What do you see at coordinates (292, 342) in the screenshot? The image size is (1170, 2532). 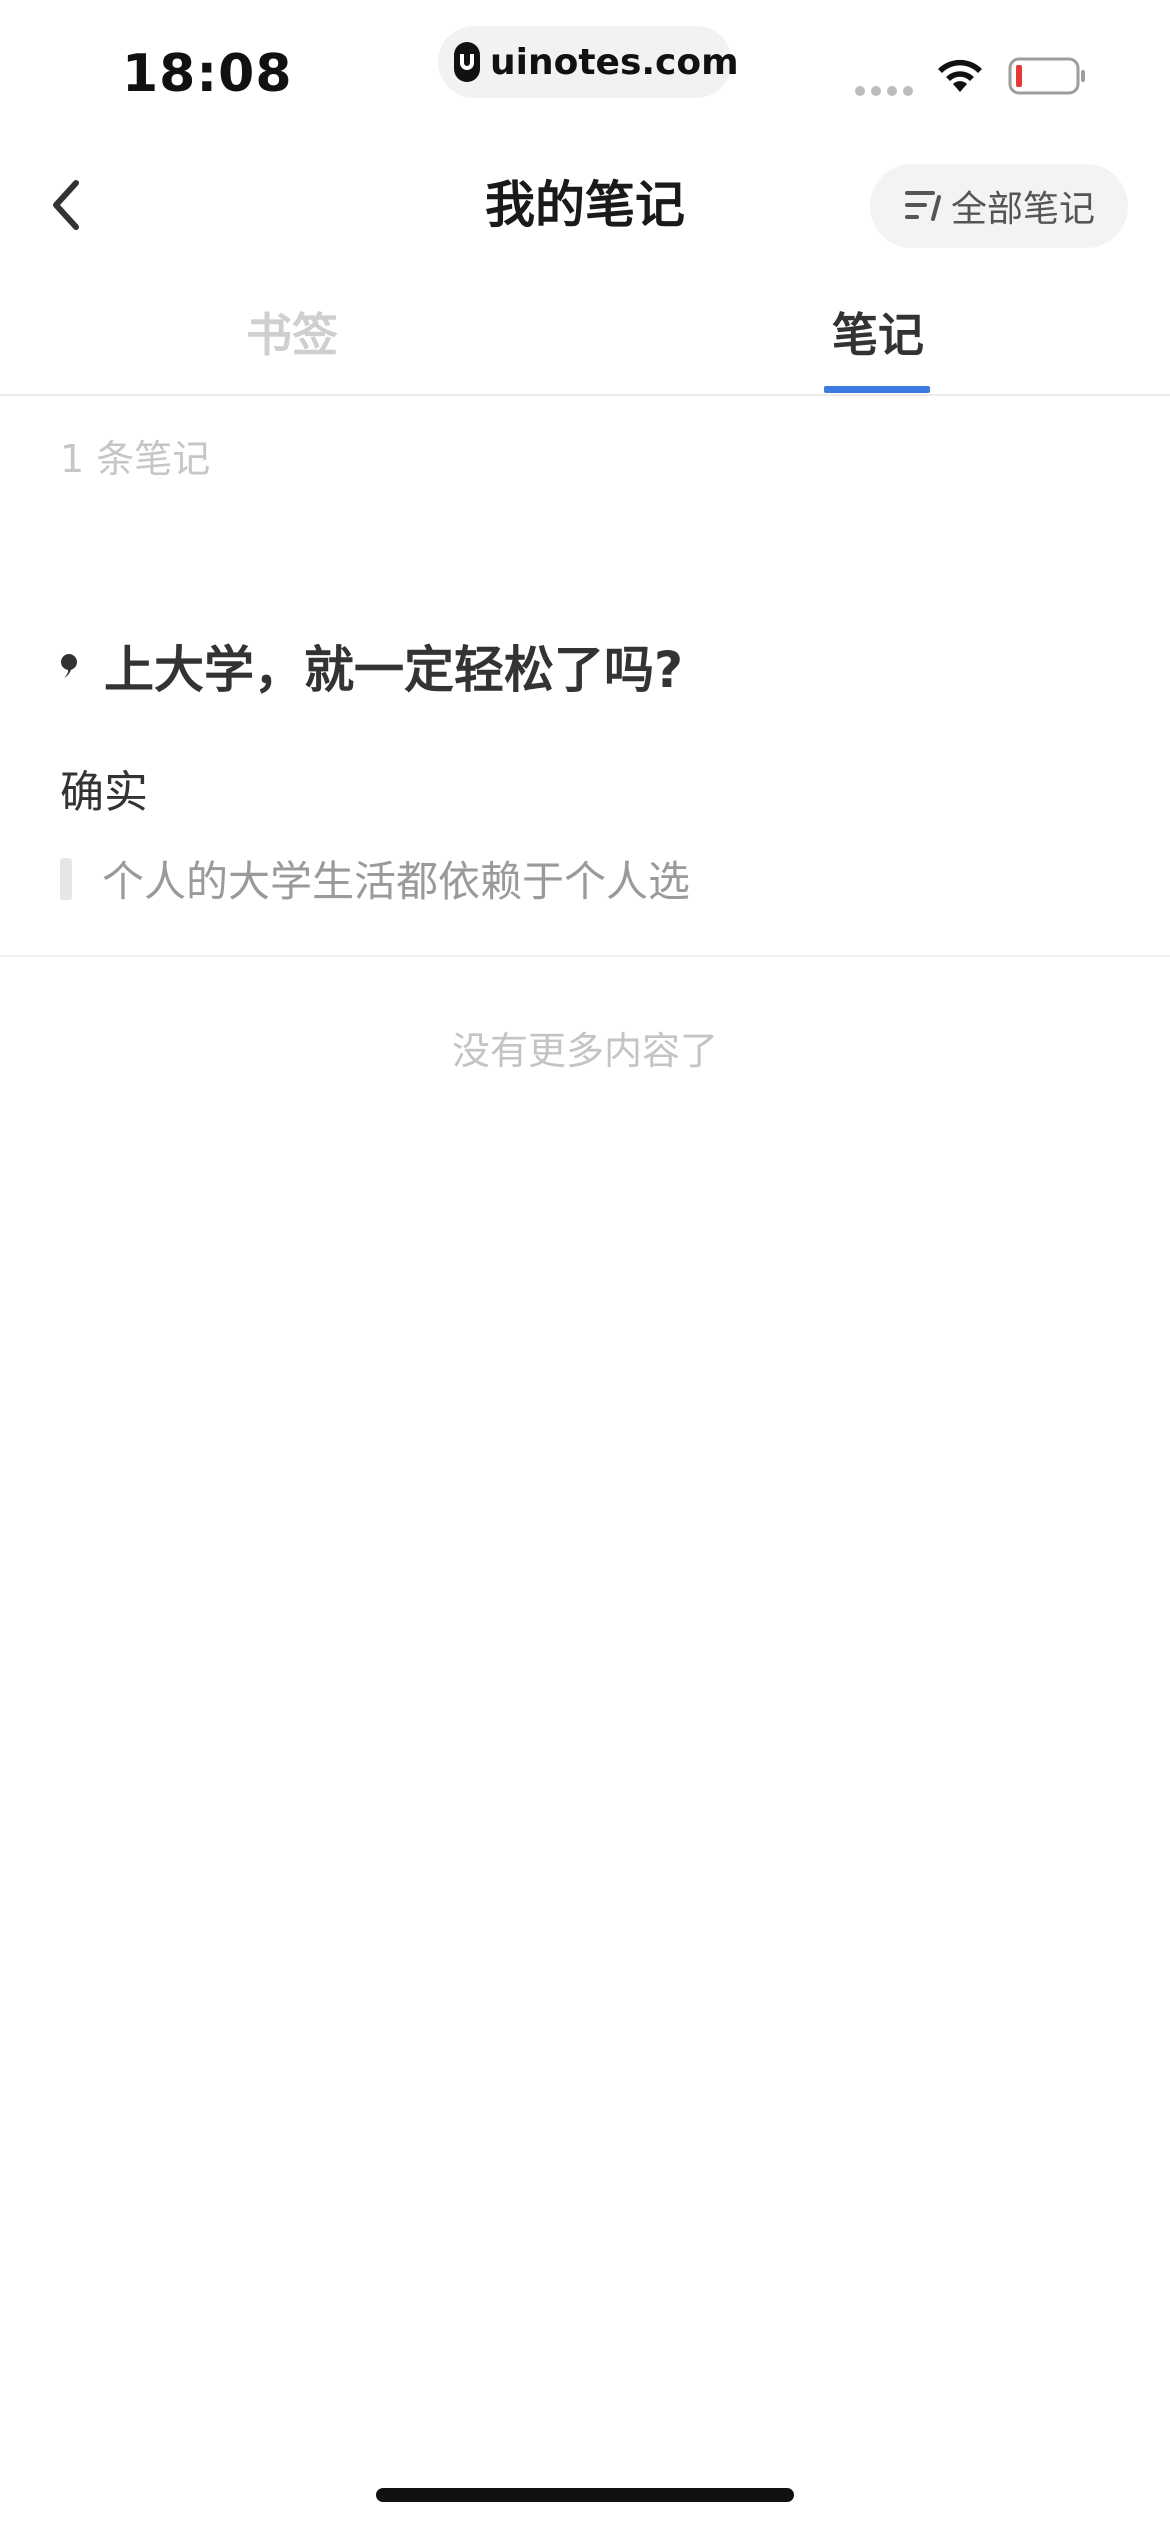 I see `tab-bookmarks: 书签` at bounding box center [292, 342].